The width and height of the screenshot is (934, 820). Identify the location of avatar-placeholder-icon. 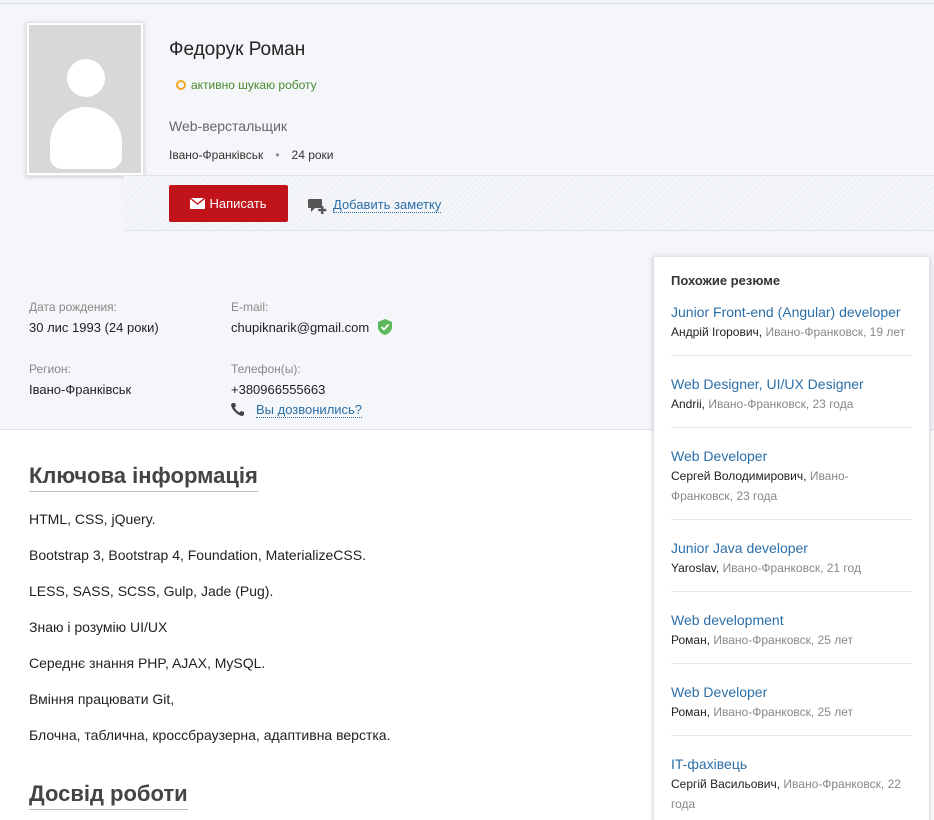
(85, 99).